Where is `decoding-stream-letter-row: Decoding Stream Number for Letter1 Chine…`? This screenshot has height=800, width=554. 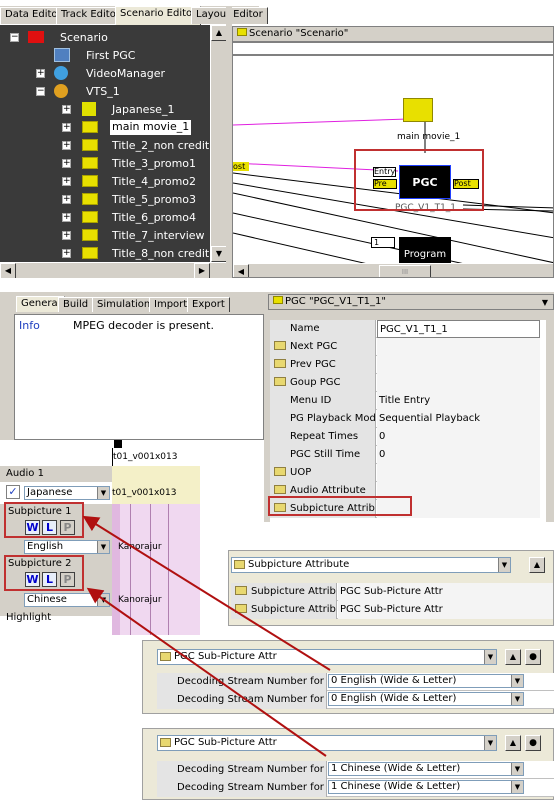
decoding-stream-letter-row: Decoding Stream Number for Letter1 Chine… is located at coordinates (355, 788).